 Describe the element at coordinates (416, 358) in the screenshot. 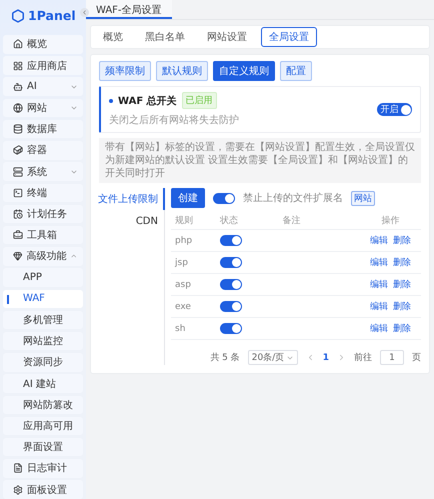

I see `page-suffix: 页` at that location.